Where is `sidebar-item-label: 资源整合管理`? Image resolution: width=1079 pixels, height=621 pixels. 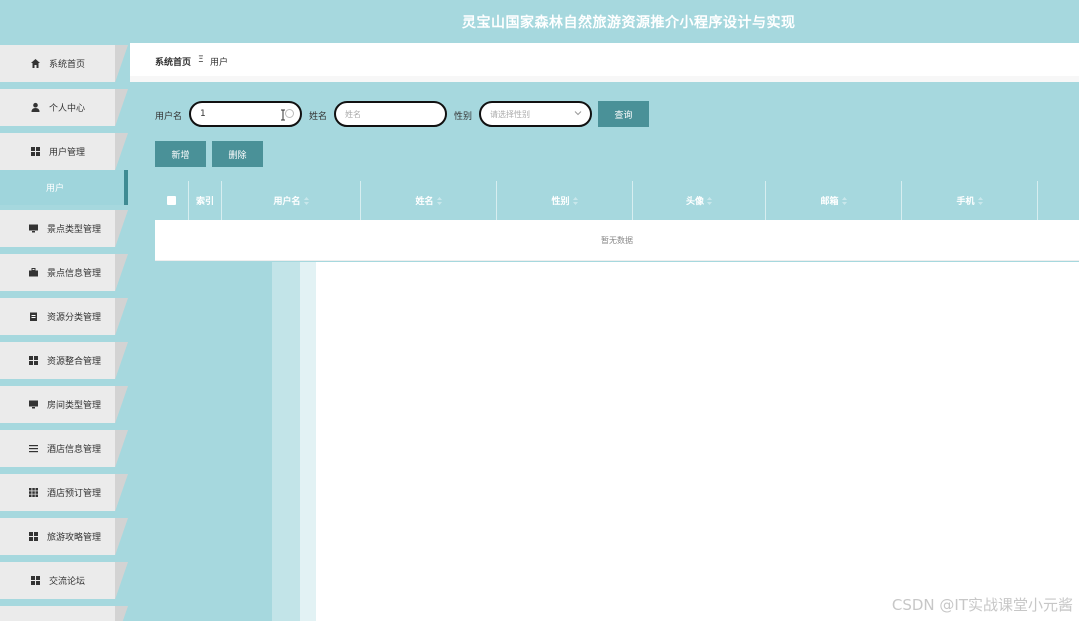 sidebar-item-label: 资源整合管理 is located at coordinates (74, 362).